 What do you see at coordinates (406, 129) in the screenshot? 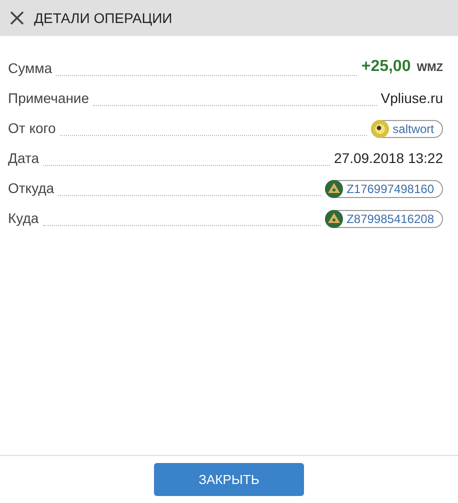
I see `user-chip: saltwort` at bounding box center [406, 129].